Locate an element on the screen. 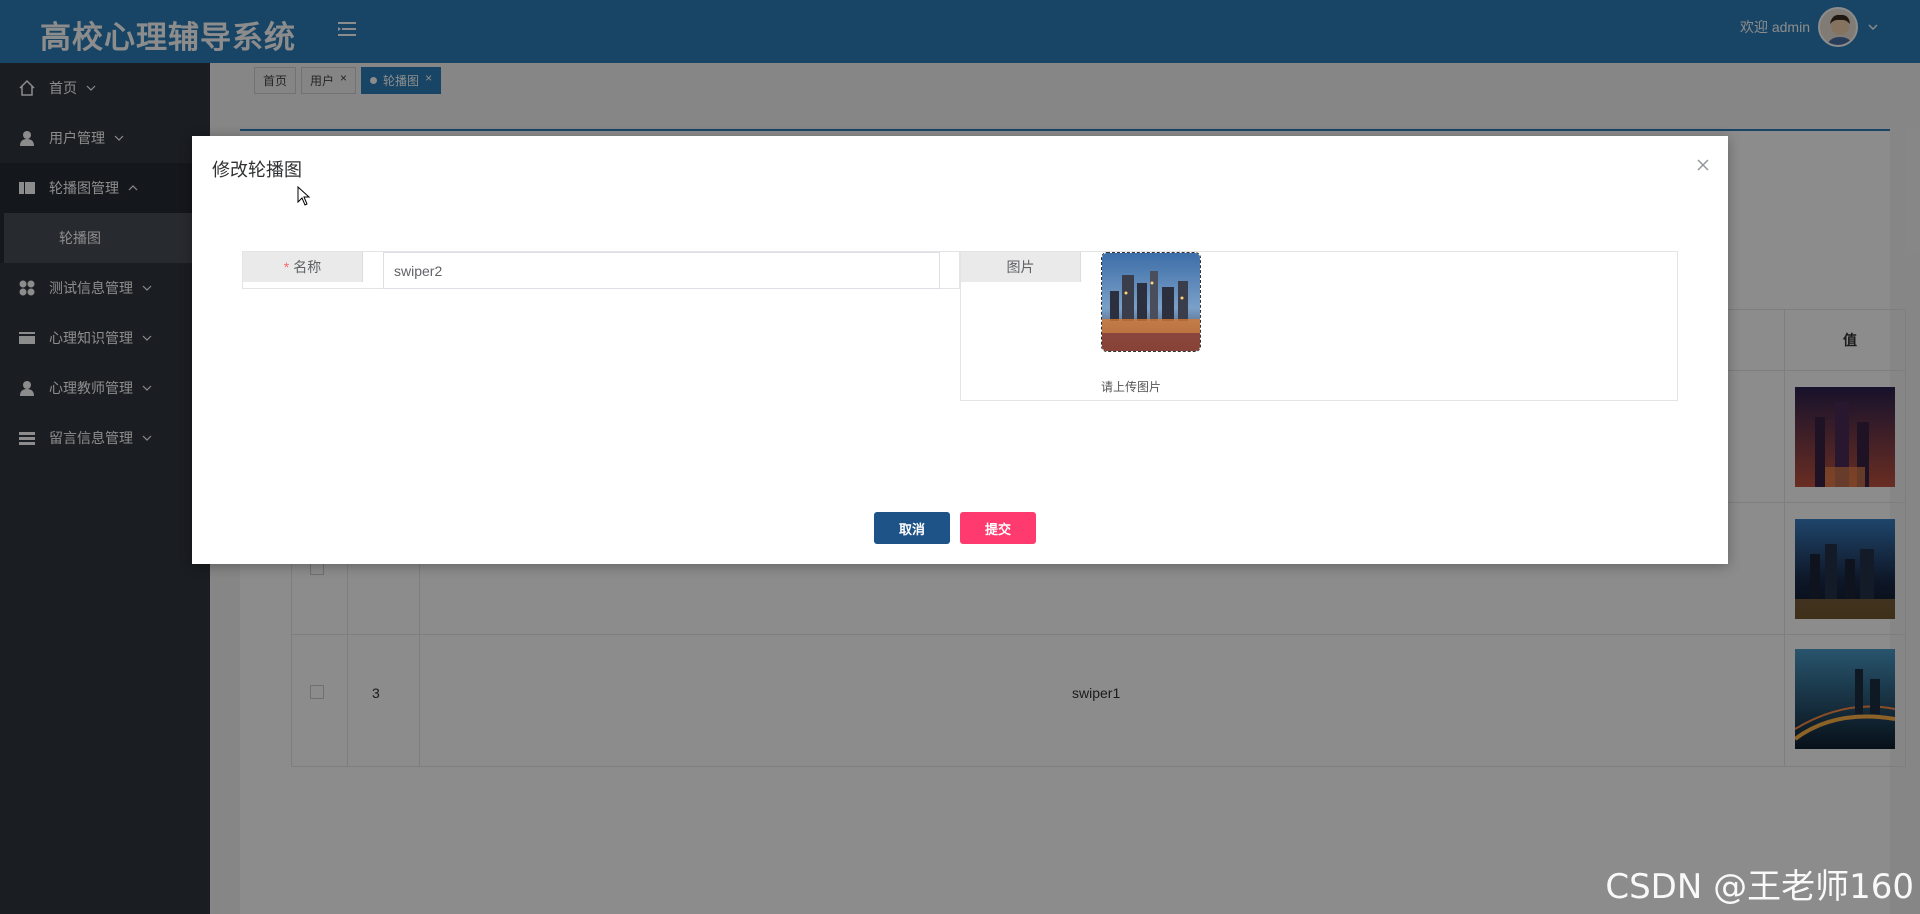 Image resolution: width=1920 pixels, height=914 pixels. name-label: * 名称 is located at coordinates (303, 267).